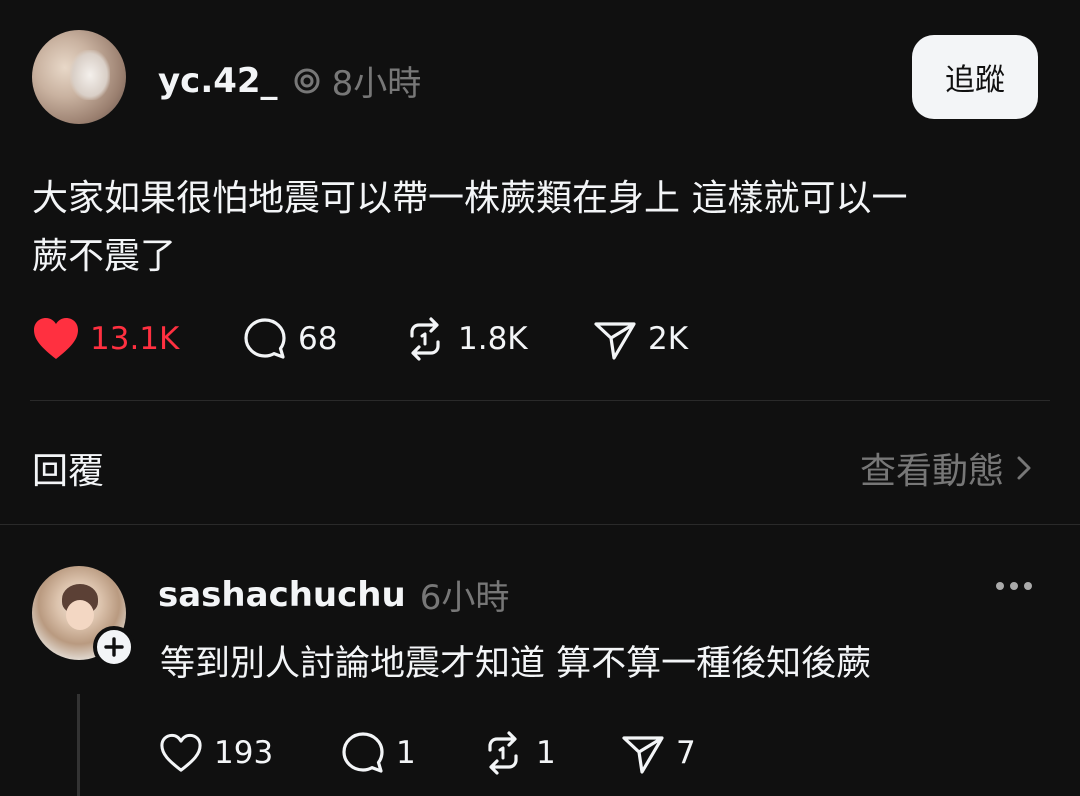 The width and height of the screenshot is (1080, 796). I want to click on reply-actions: 193 1 1 7, so click(427, 753).